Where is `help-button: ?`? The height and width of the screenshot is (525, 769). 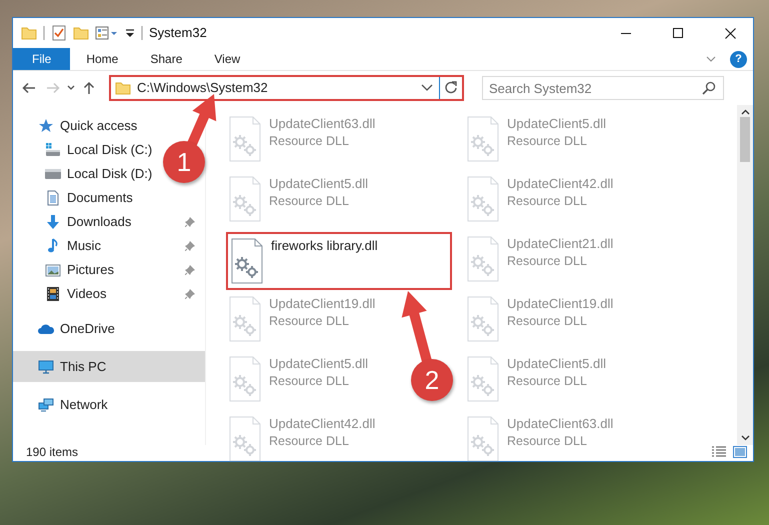 help-button: ? is located at coordinates (738, 59).